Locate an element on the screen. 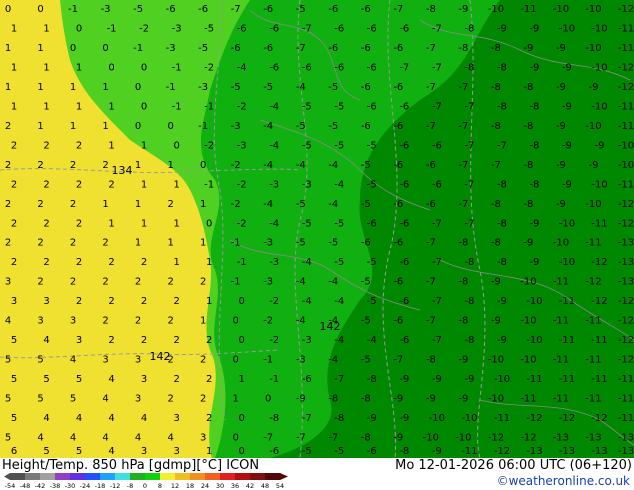 The height and width of the screenshot is (490, 634). colorbar-tick-label: 24 is located at coordinates (205, 486).